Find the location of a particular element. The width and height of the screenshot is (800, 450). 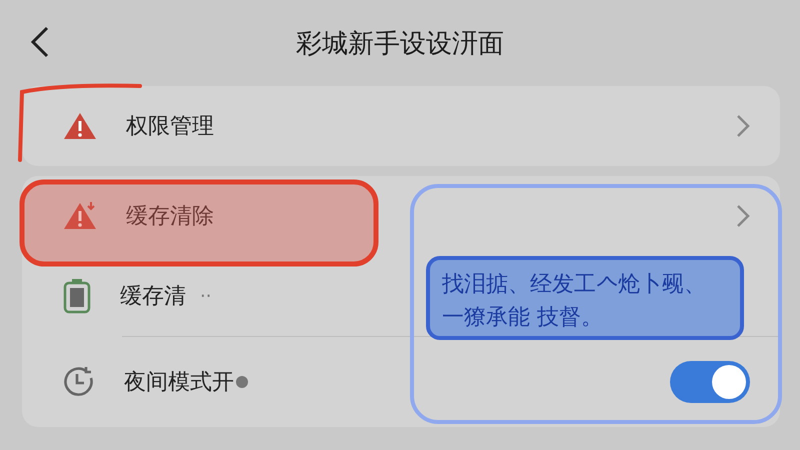

setting-label: 夜间模式开 is located at coordinates (179, 383).